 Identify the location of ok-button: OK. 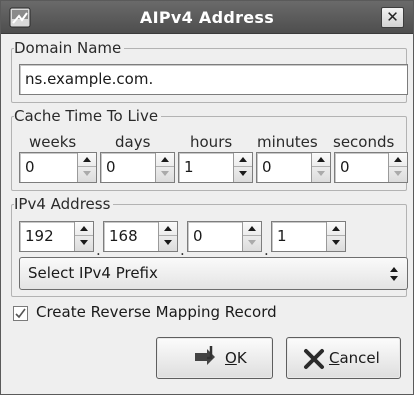
(214, 358).